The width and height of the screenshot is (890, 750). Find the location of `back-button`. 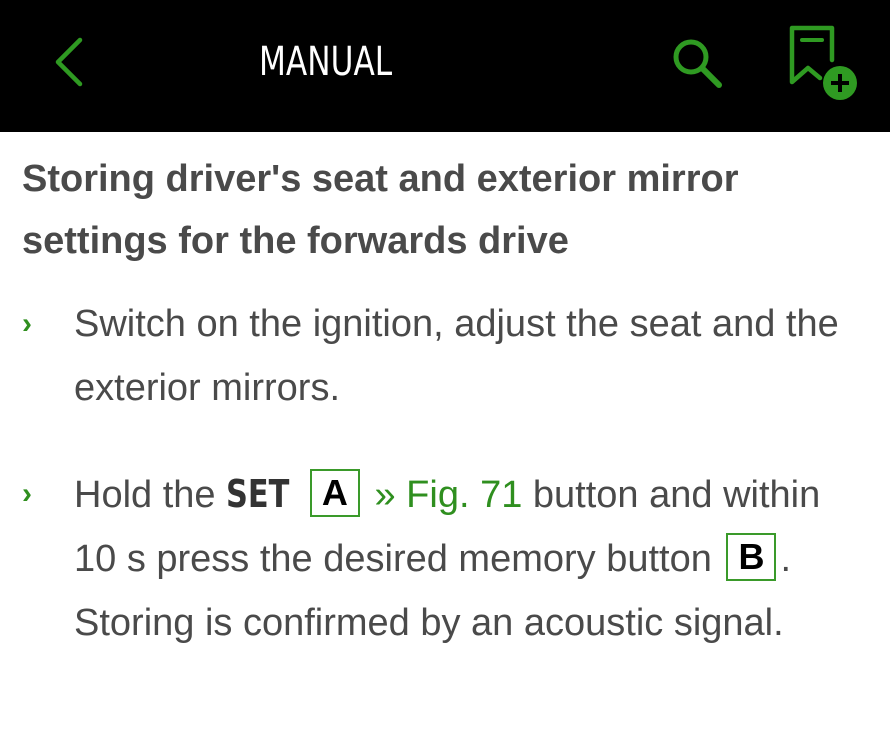

back-button is located at coordinates (70, 62).